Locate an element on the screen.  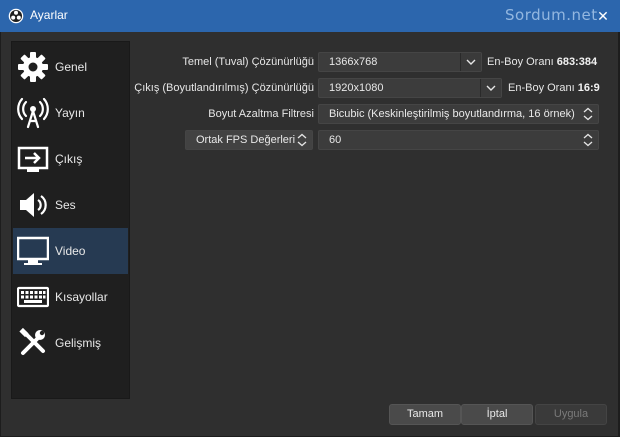
base-aspect-ratio-value: 683:384 is located at coordinates (577, 62).